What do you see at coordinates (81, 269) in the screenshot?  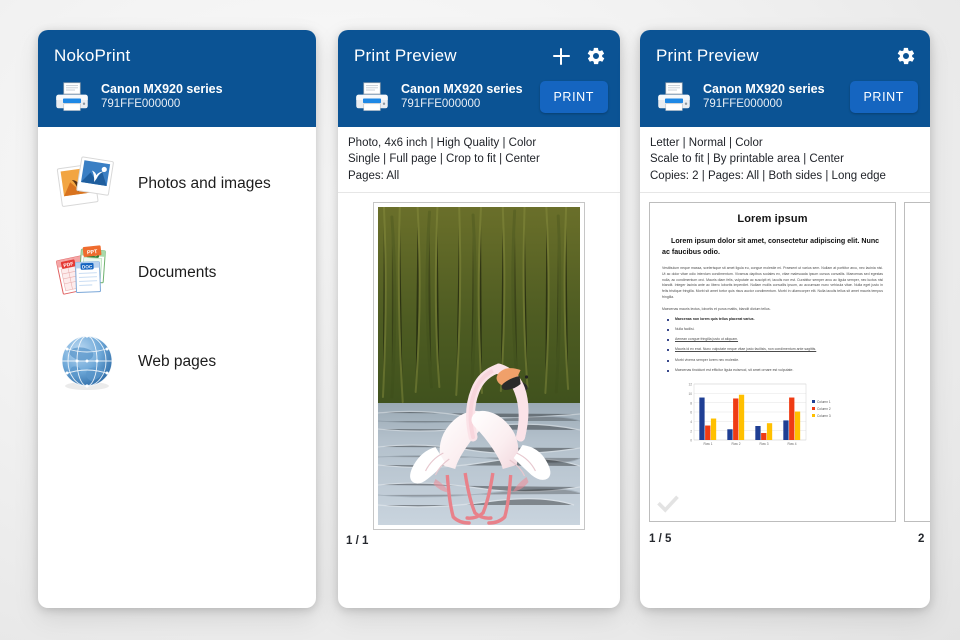 I see `documents-icon: PDF XLS DOC` at bounding box center [81, 269].